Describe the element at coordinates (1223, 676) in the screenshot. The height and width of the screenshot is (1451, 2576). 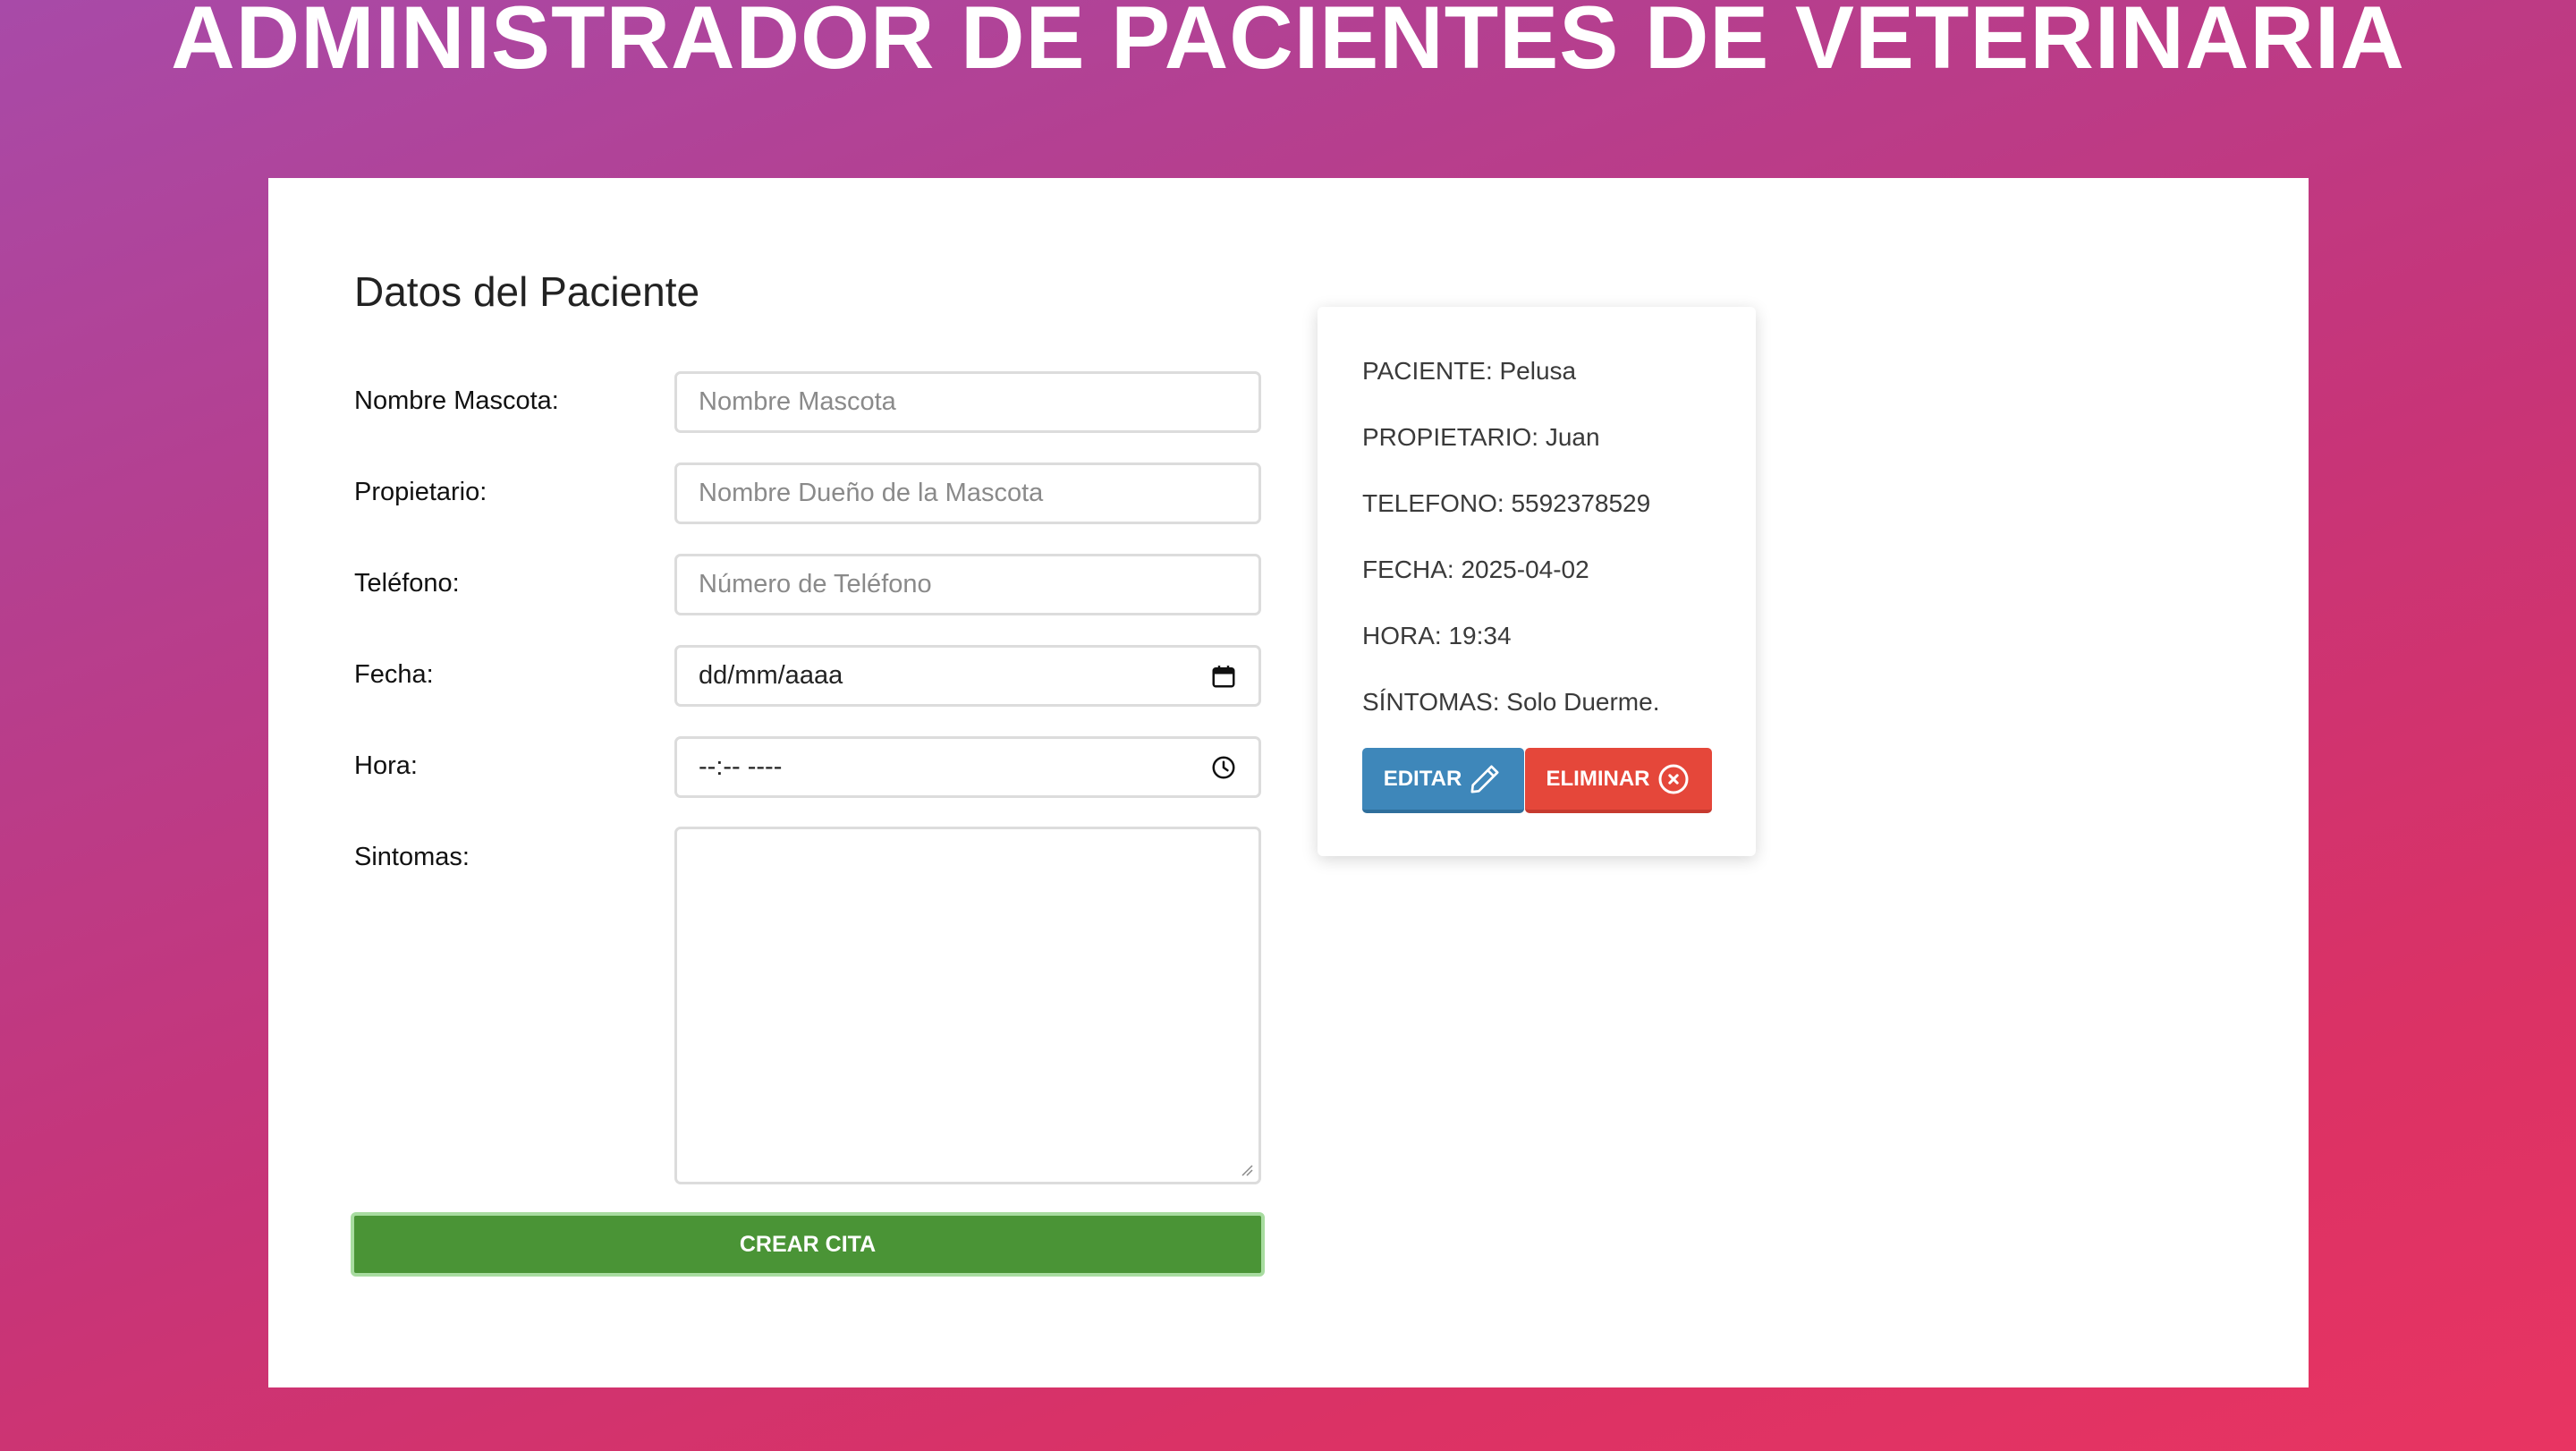
I see `calendar-icon` at that location.